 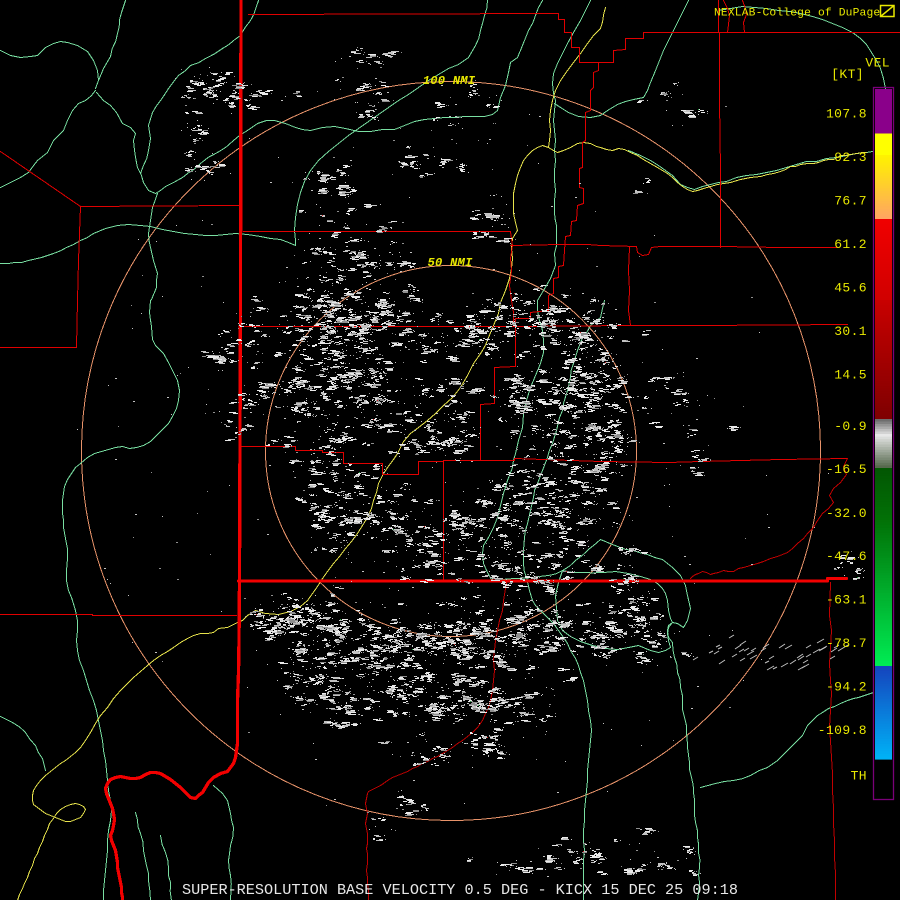 I want to click on svg-text: -63.1, so click(x=846, y=600).